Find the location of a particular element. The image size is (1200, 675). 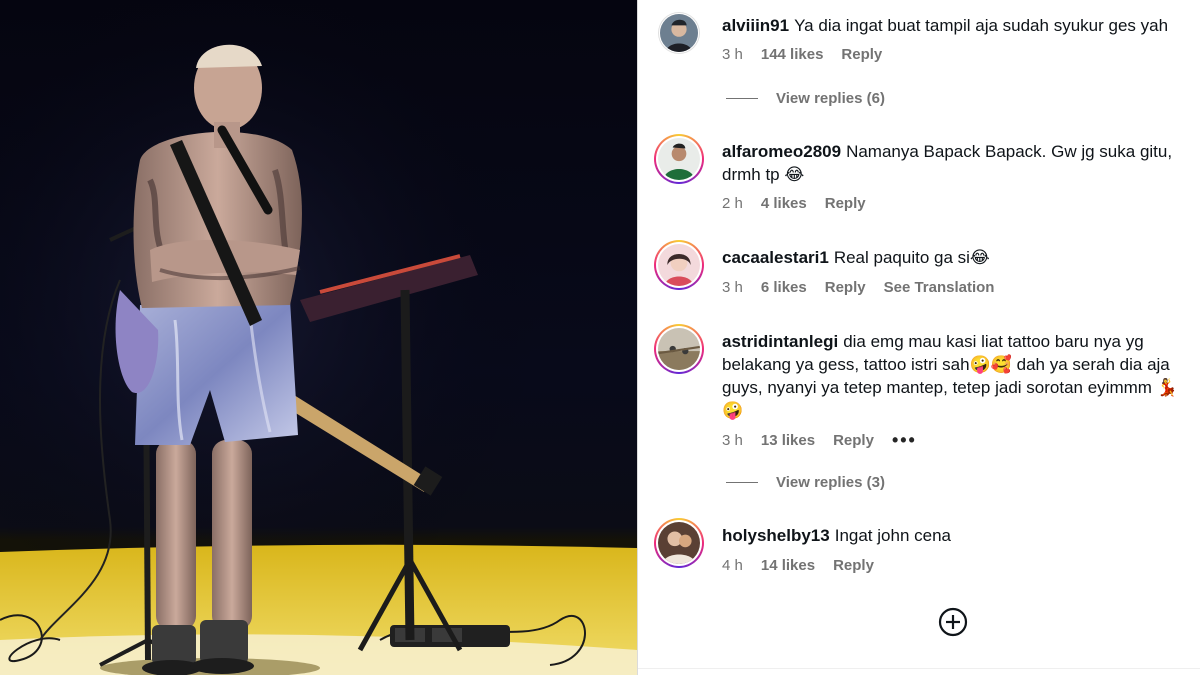

comment-username: holyshelby13 is located at coordinates (776, 535).